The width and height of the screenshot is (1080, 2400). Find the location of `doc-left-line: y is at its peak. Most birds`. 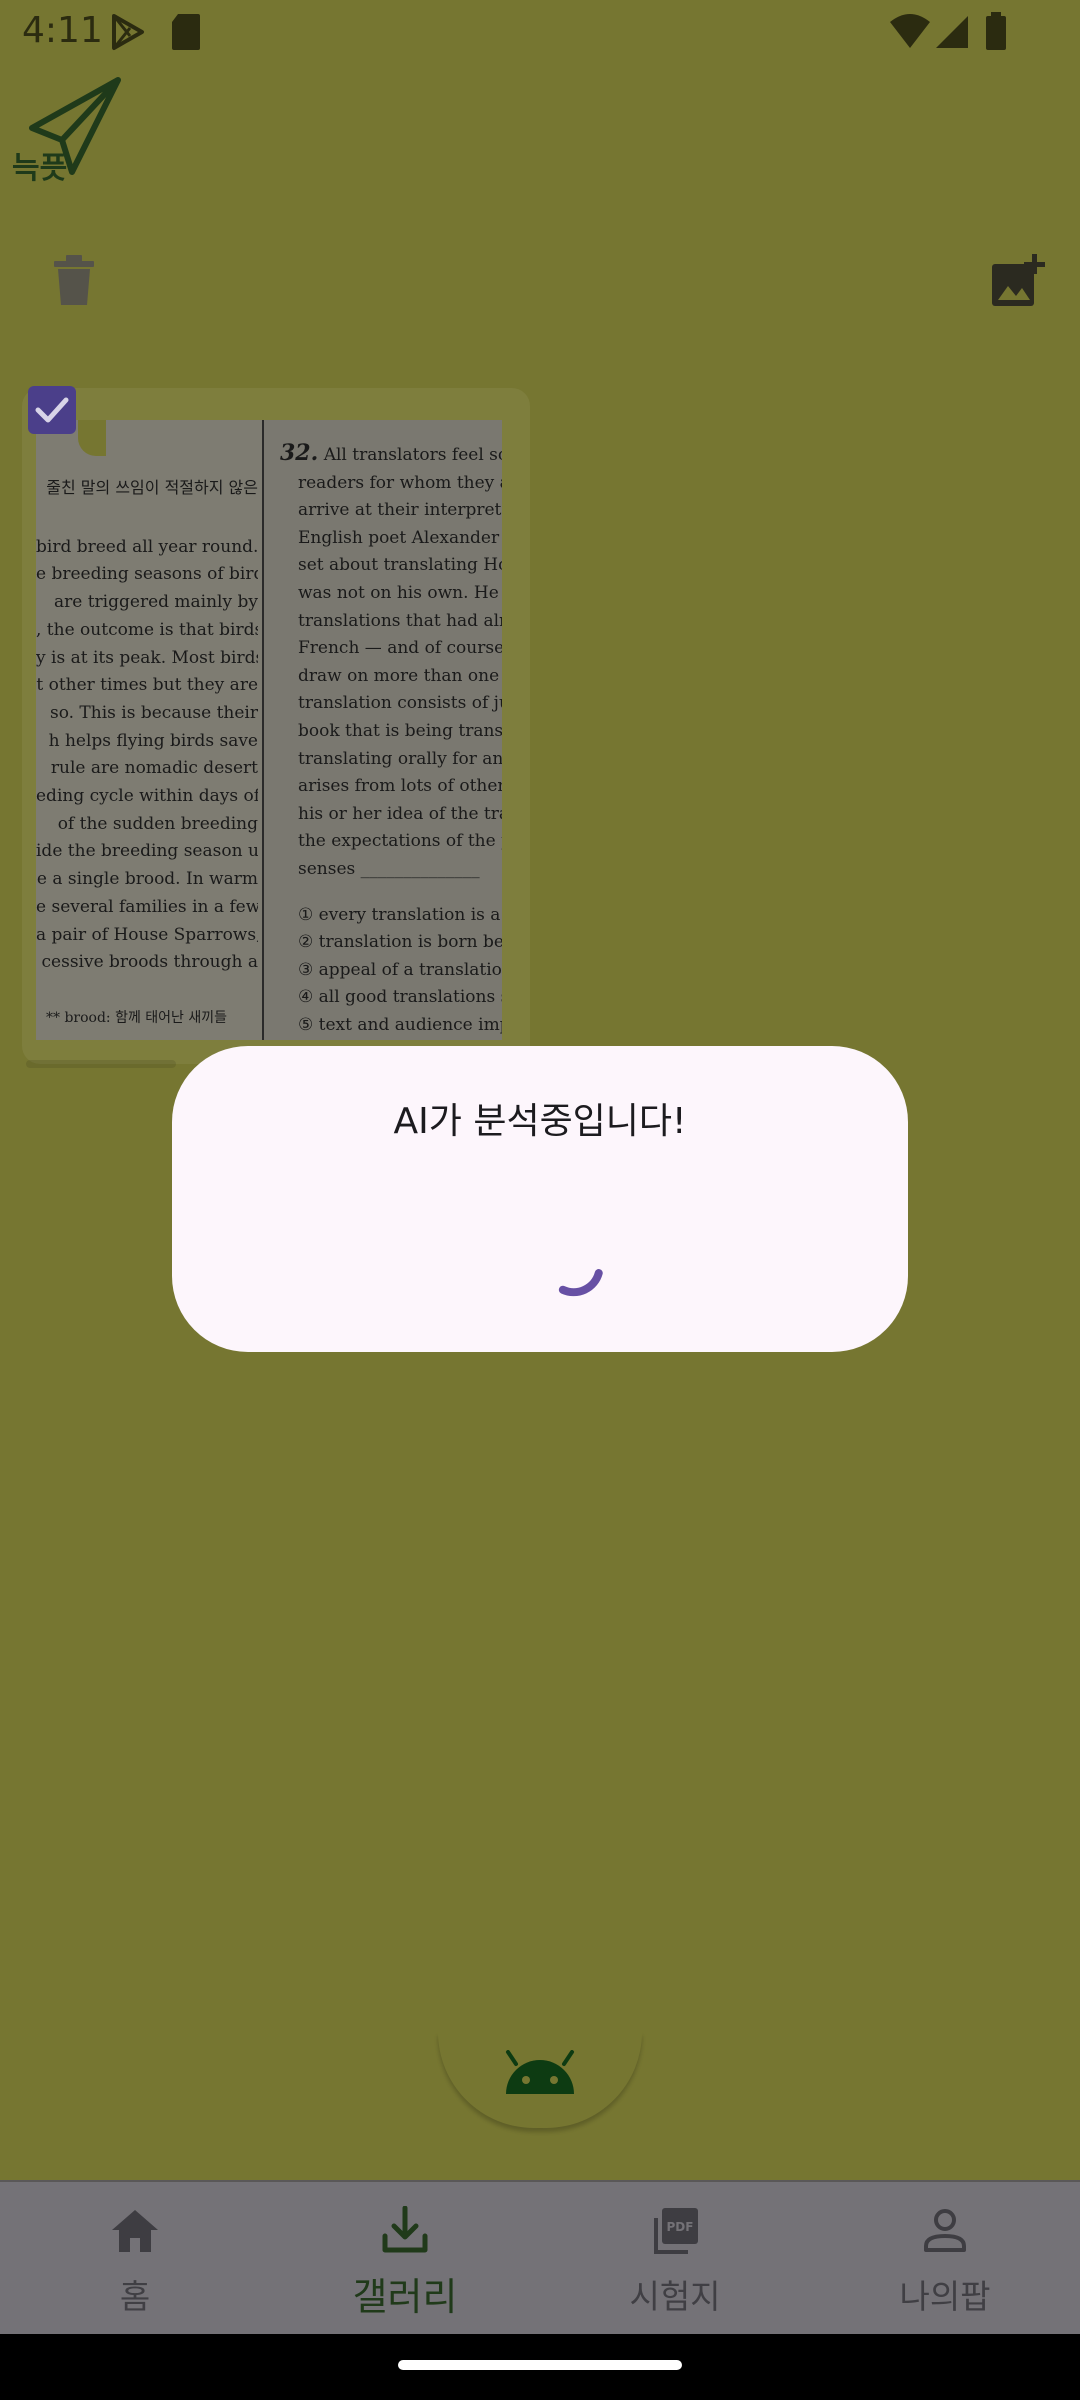

doc-left-line: y is at its peak. Most birds is located at coordinates (147, 657).